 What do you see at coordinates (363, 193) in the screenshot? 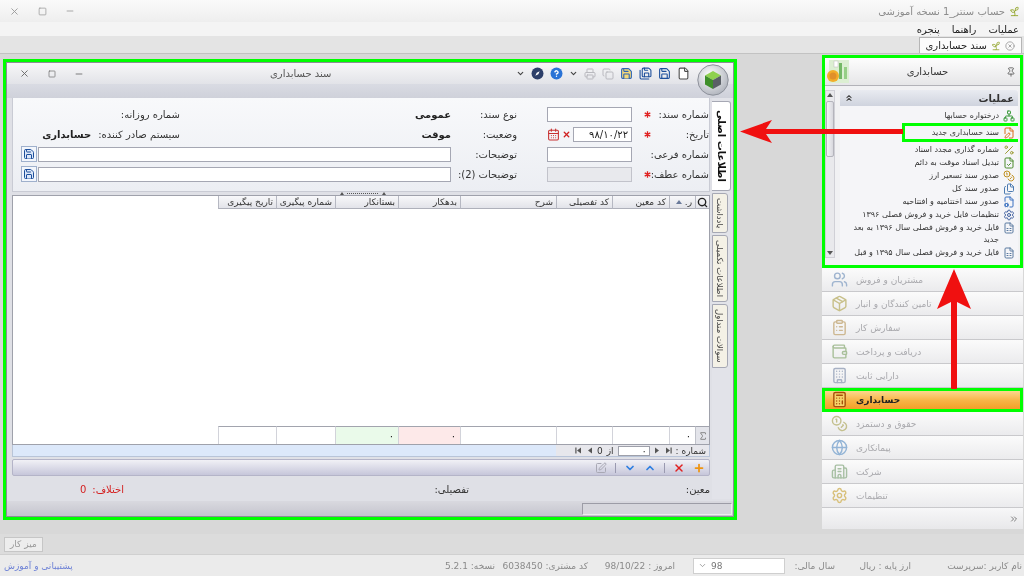
I see `splitter-grip-icon` at bounding box center [363, 193].